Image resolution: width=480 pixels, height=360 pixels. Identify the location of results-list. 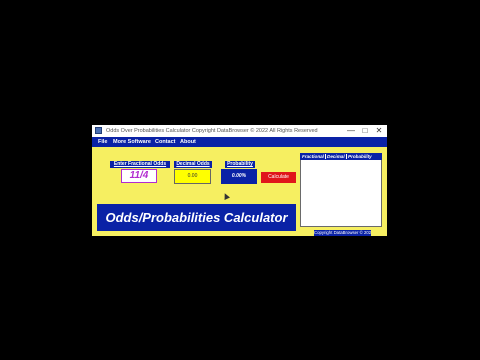
(341, 190).